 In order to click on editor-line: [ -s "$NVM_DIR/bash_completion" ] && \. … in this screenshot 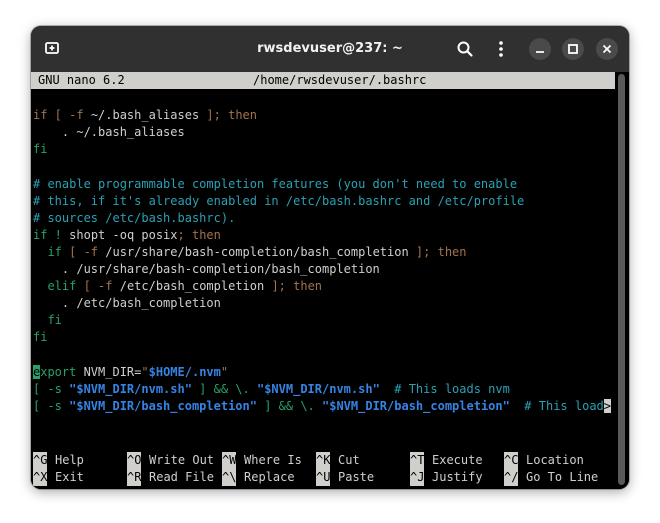, I will do `click(322, 406)`.